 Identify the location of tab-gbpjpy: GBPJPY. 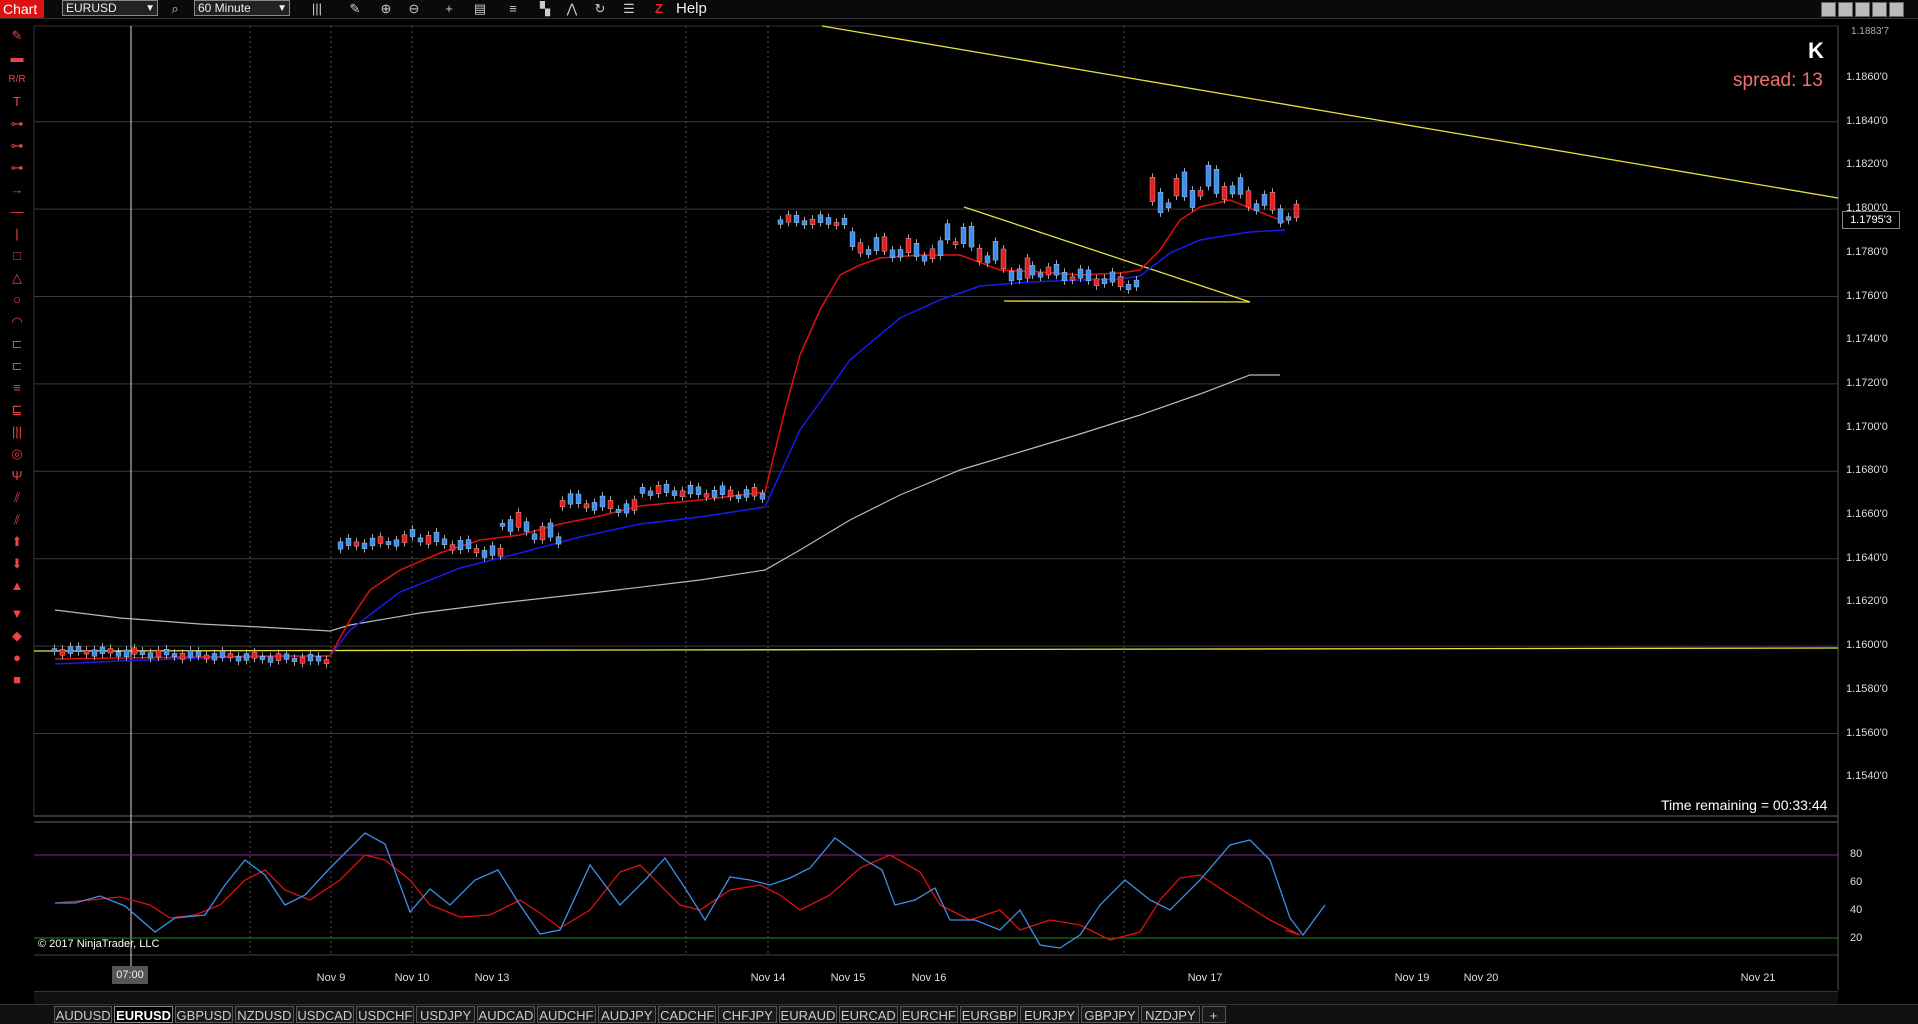
(1110, 1014).